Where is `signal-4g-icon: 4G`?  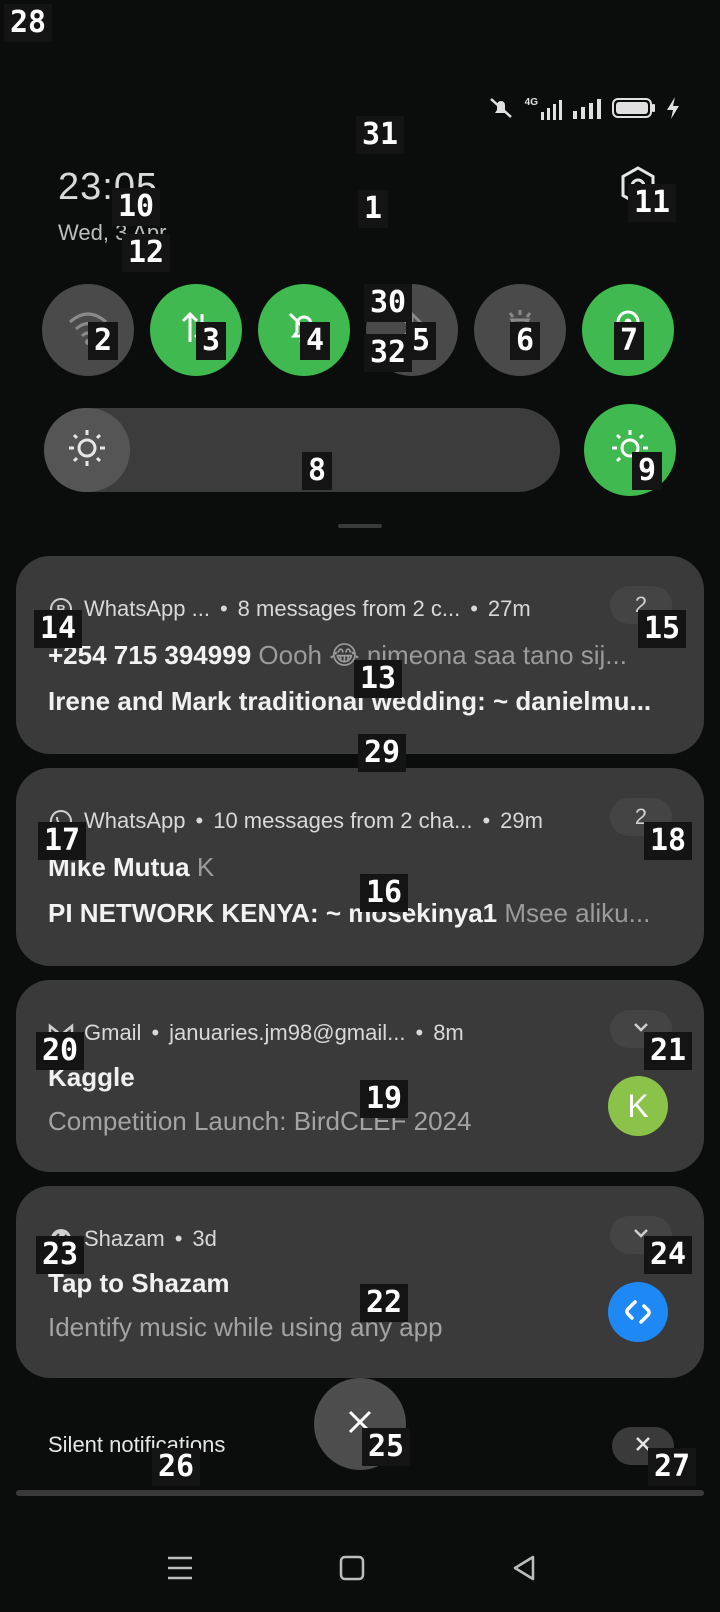
signal-4g-icon: 4G is located at coordinates (543, 108).